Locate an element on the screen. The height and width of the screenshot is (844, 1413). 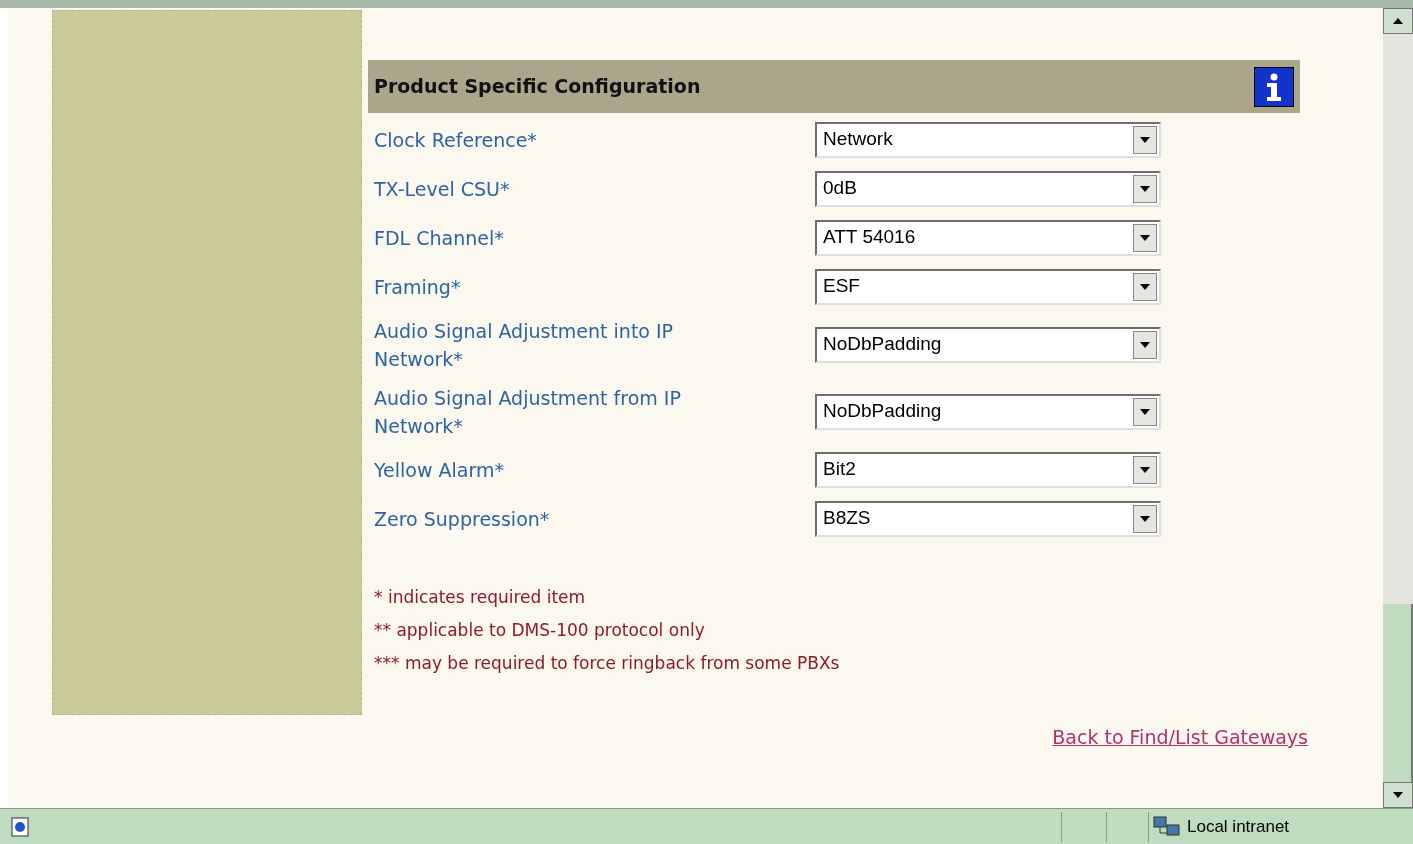
network-icon is located at coordinates (1167, 826).